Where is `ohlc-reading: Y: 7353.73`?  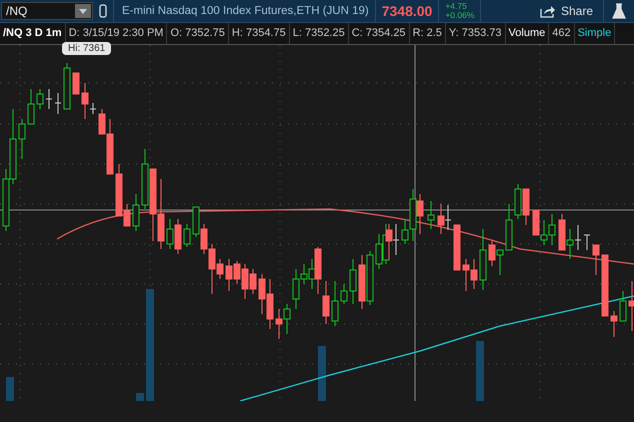
ohlc-reading: Y: 7353.73 is located at coordinates (476, 33).